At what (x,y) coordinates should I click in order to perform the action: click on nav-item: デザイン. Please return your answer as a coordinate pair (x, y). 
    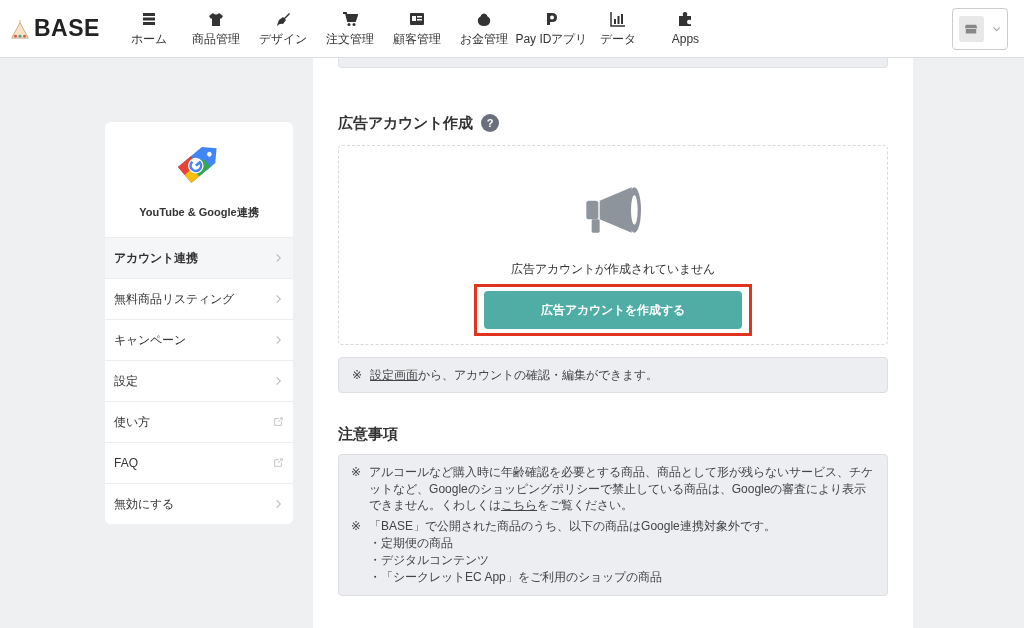
    Looking at the image, I should click on (283, 28).